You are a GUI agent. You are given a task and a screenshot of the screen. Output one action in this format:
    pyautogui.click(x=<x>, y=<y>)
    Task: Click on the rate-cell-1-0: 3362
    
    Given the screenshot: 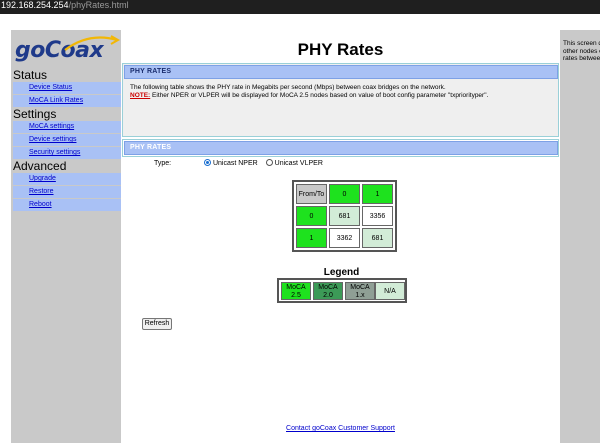 What is the action you would take?
    pyautogui.click(x=344, y=238)
    